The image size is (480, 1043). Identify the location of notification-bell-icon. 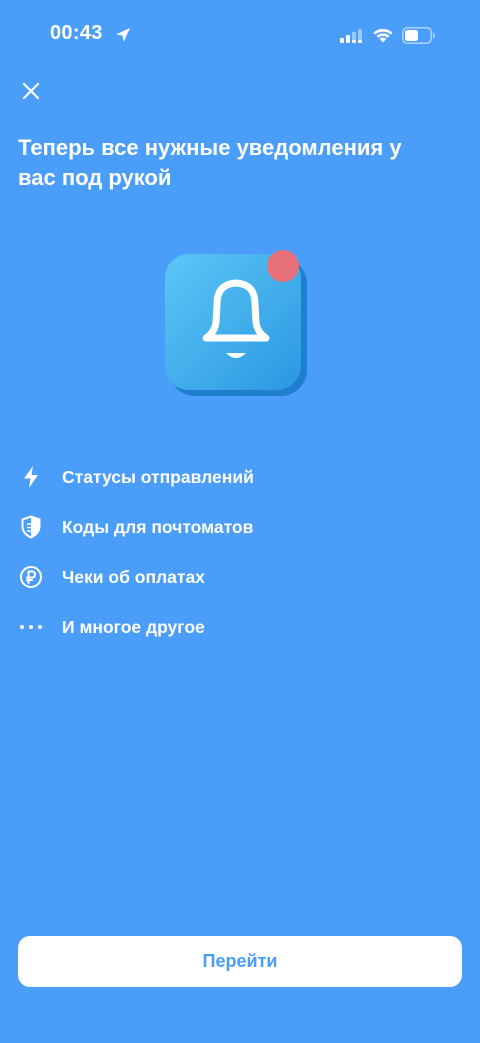
(236, 323).